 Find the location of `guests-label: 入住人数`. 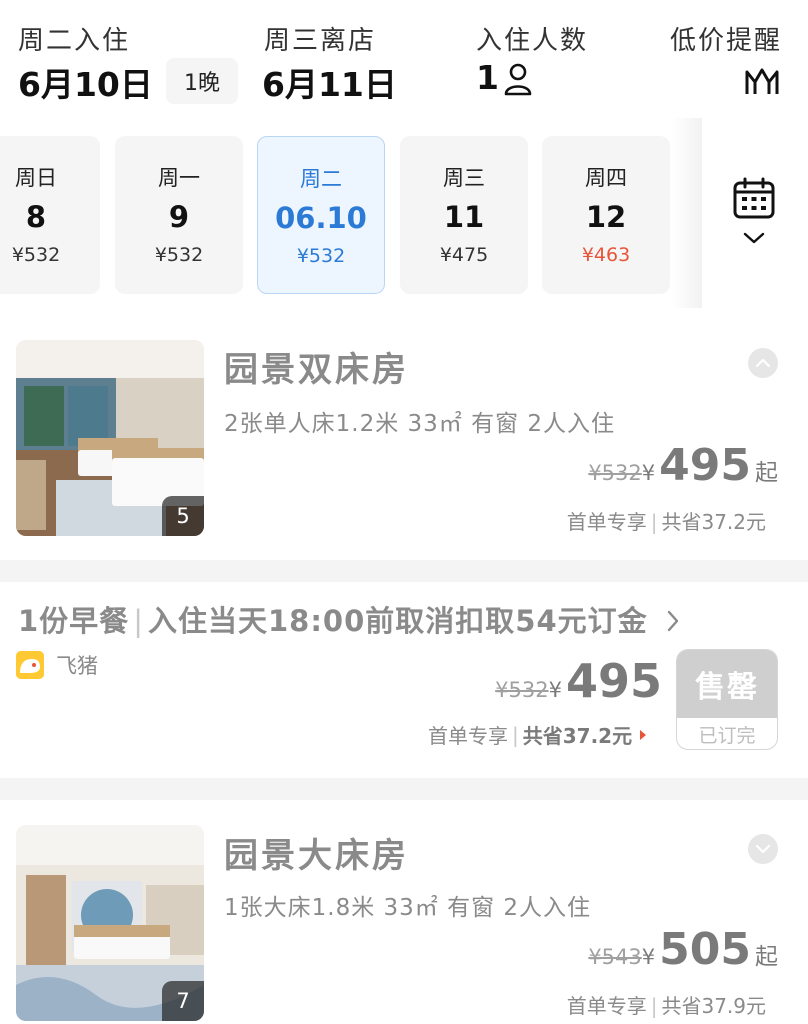

guests-label: 入住人数 is located at coordinates (532, 41).